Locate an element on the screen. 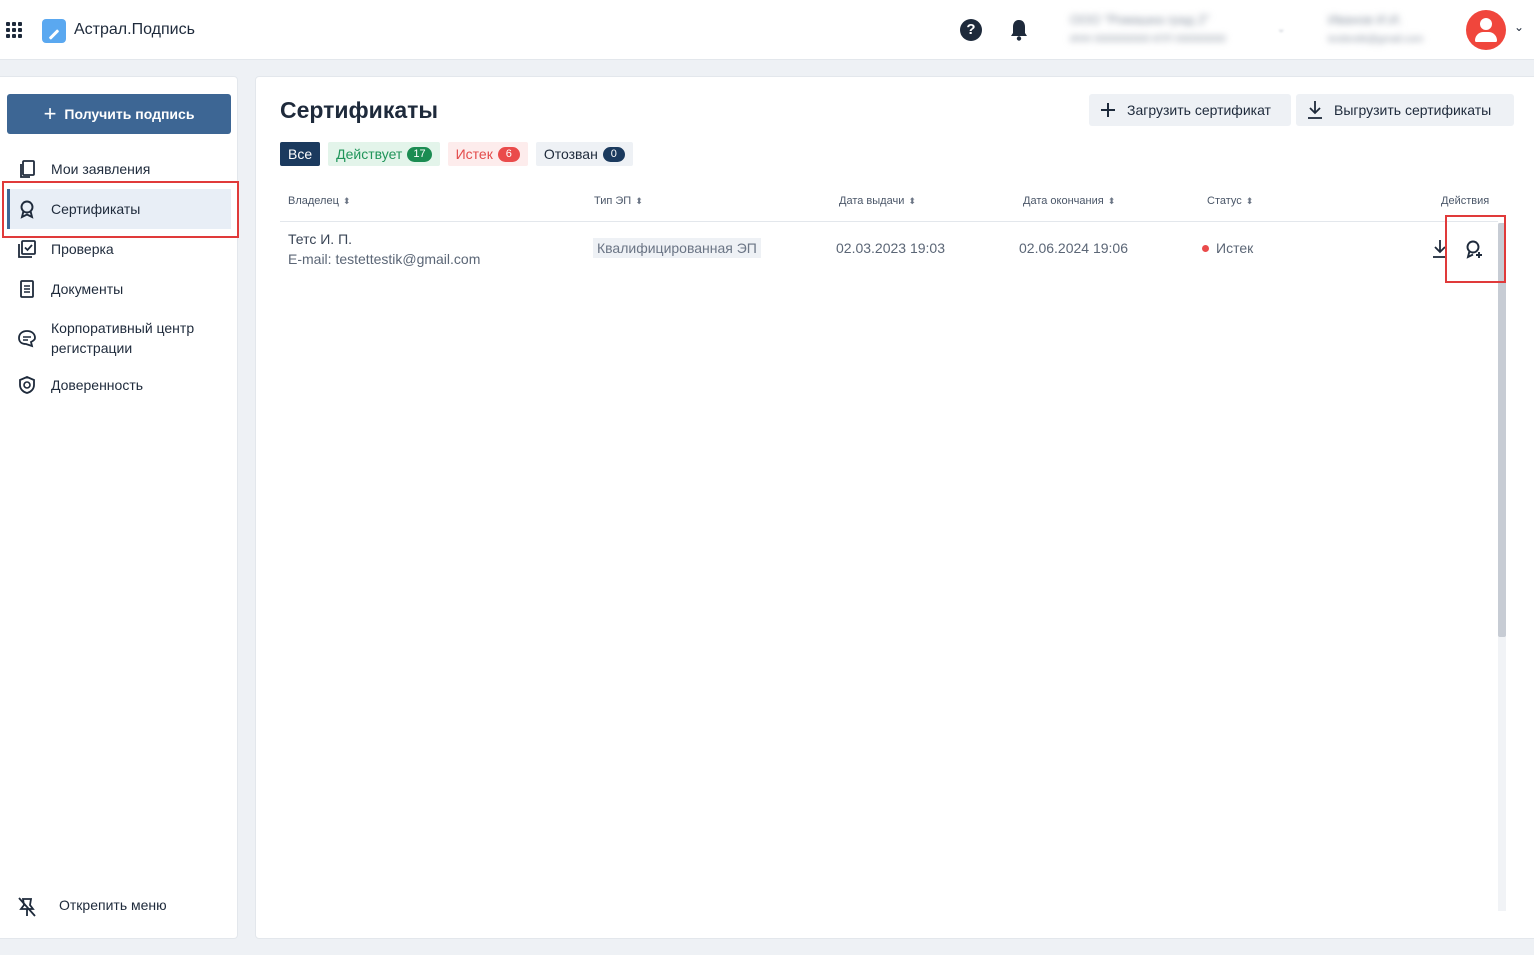  sidebar-item-verification: Проверка is located at coordinates (119, 249).